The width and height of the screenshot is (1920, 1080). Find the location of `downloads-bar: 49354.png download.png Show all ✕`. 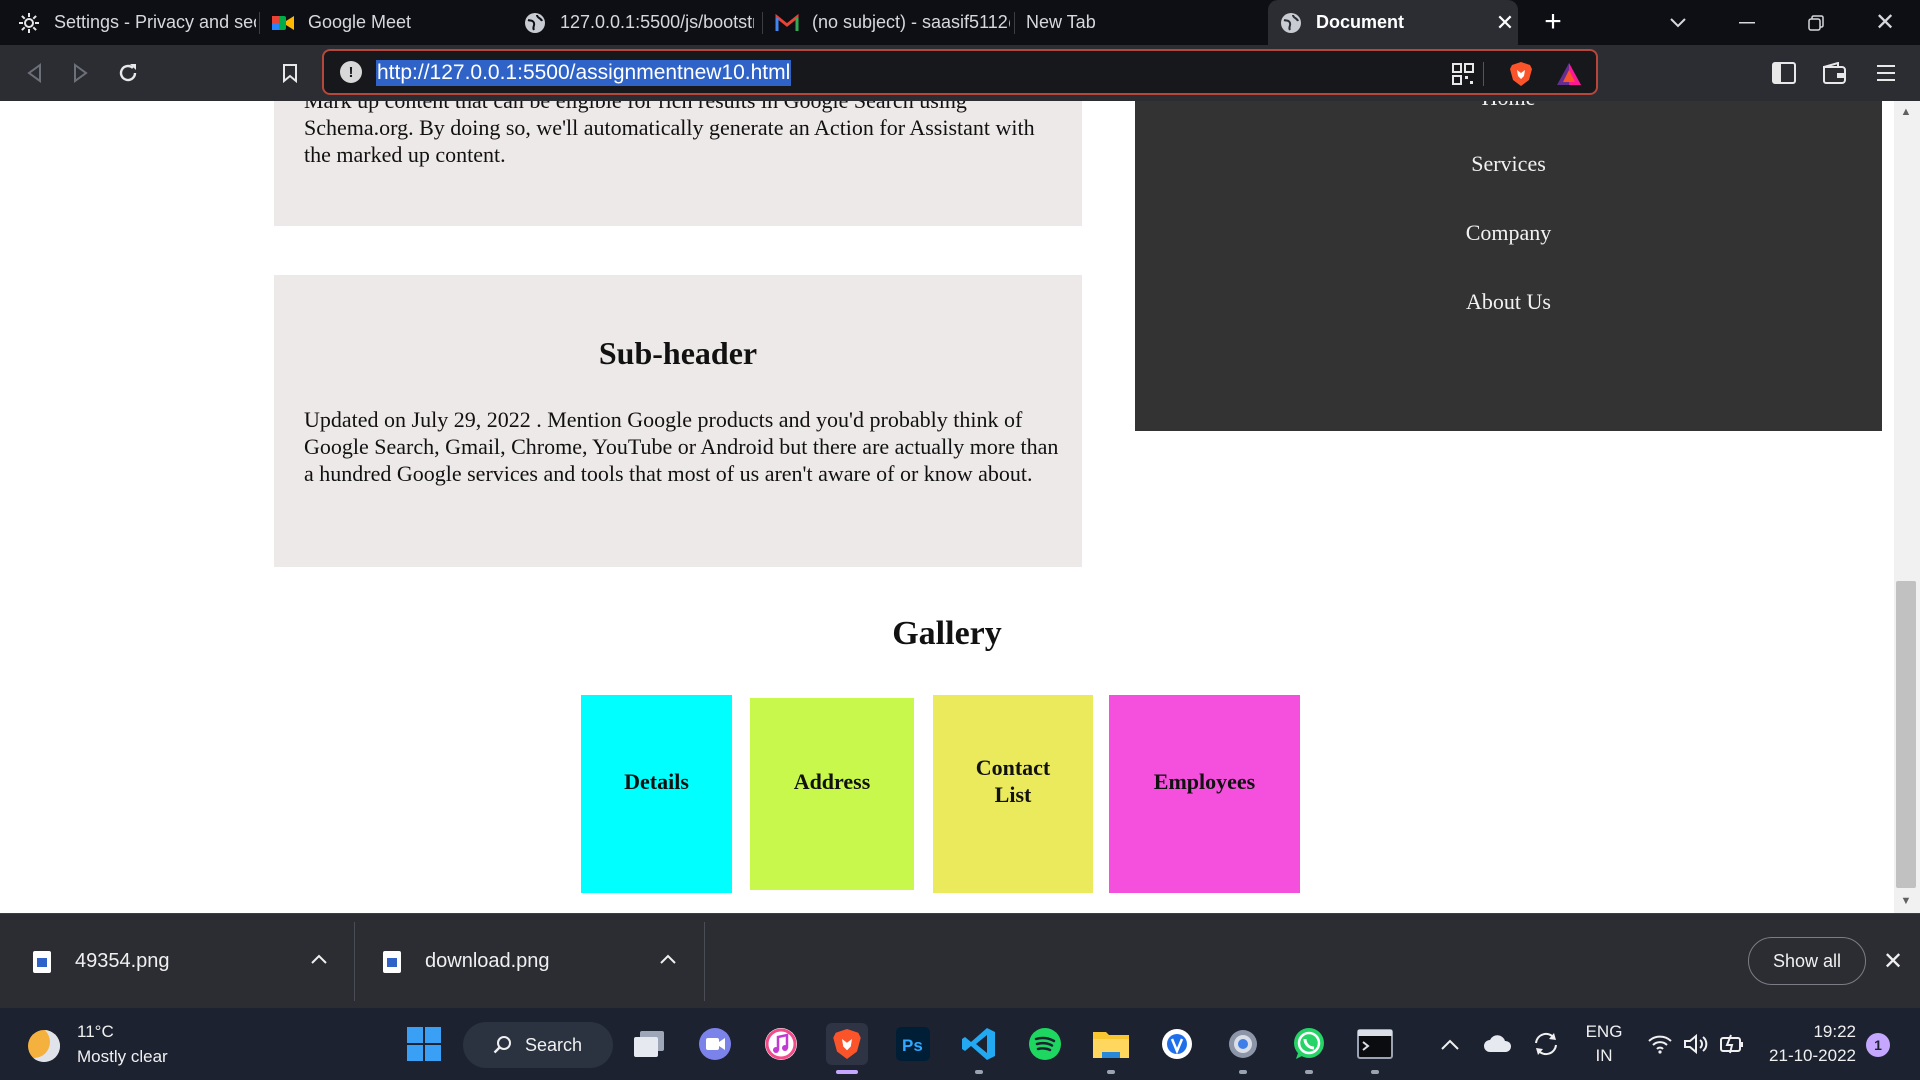

downloads-bar: 49354.png download.png Show all ✕ is located at coordinates (960, 960).